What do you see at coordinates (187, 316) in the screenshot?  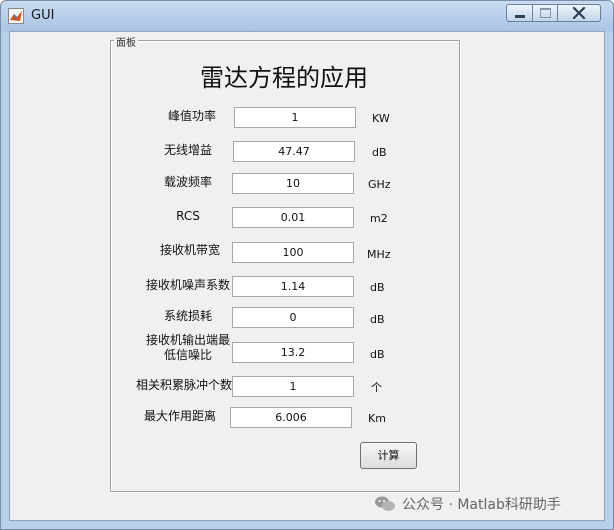 I see `label-system-loss: 系统损耗` at bounding box center [187, 316].